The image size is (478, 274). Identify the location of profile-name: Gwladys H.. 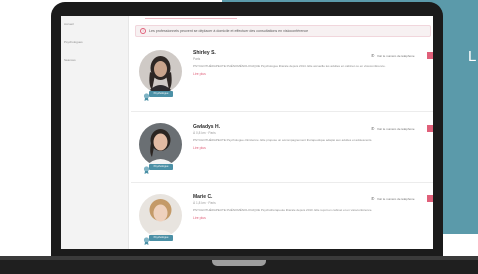
(206, 127).